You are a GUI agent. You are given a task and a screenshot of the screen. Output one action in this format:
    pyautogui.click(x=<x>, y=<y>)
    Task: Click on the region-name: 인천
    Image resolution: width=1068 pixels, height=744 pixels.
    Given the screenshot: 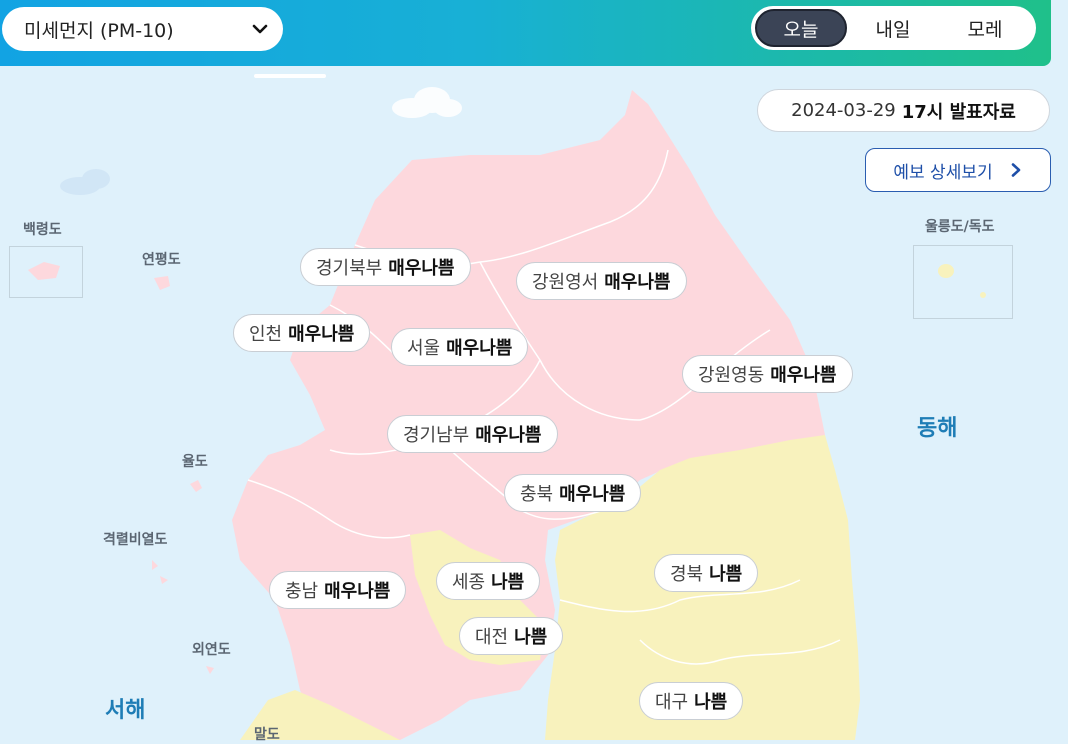 What is the action you would take?
    pyautogui.click(x=266, y=334)
    